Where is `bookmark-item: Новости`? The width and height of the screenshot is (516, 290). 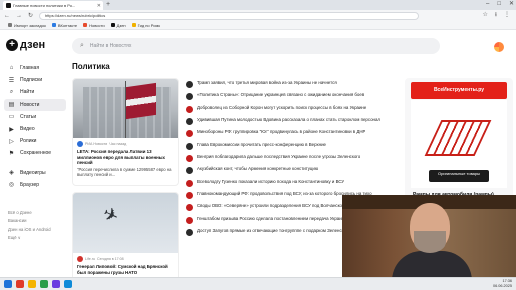 bookmark-item: Новости is located at coordinates (94, 25).